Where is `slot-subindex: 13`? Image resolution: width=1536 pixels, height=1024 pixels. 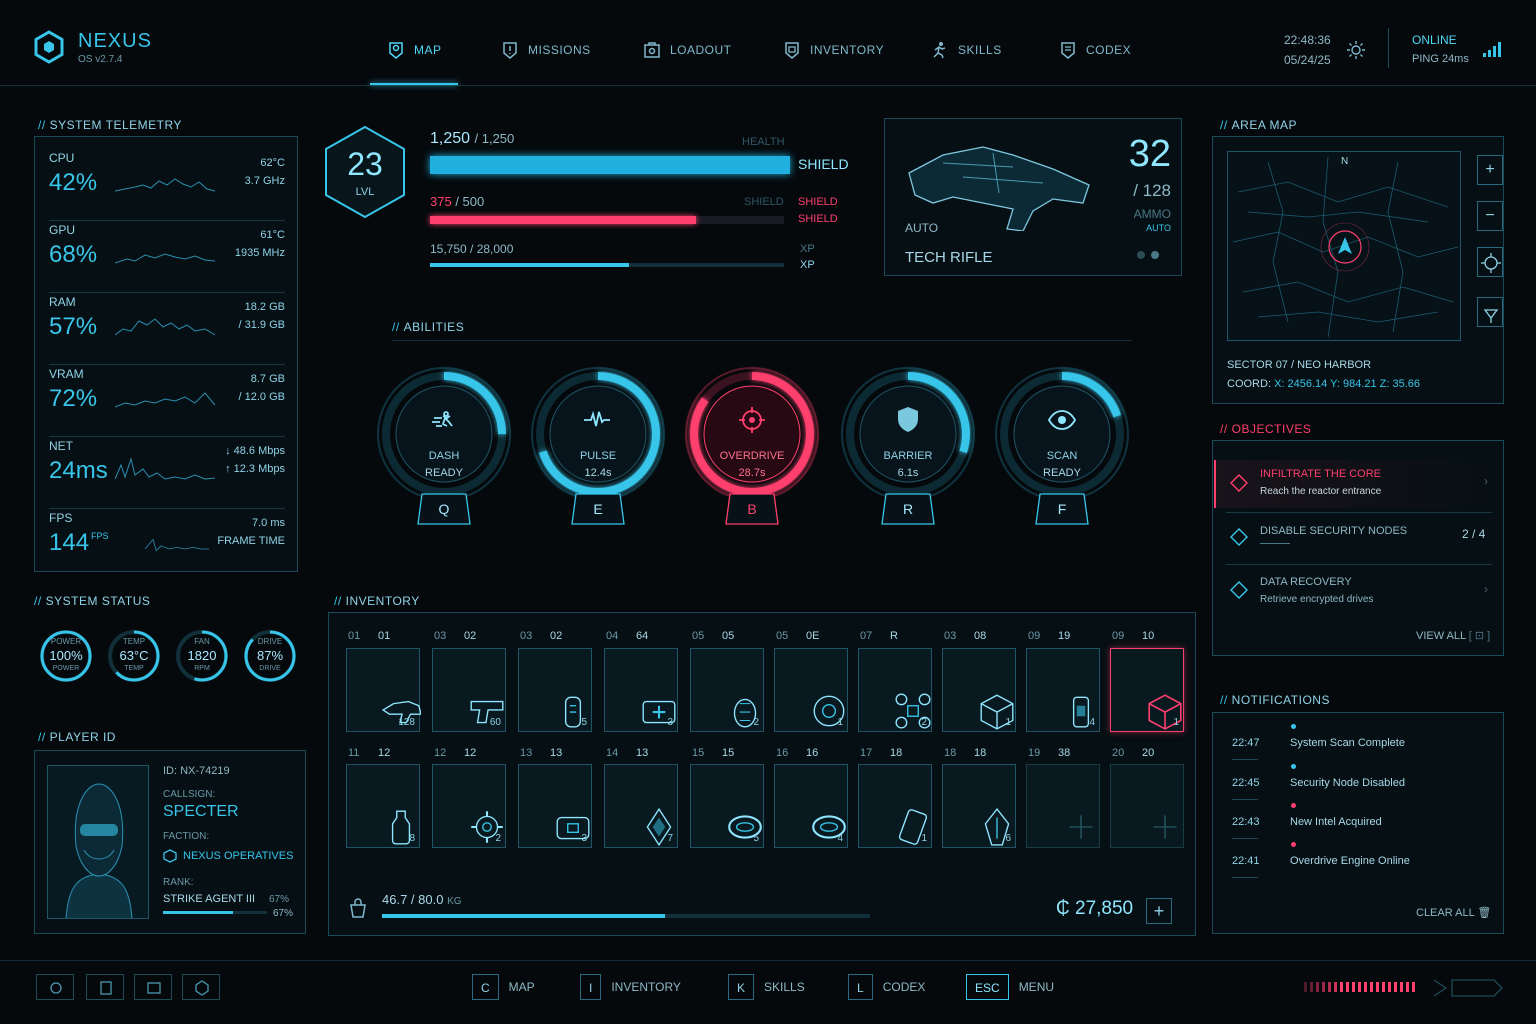
slot-subindex: 13 is located at coordinates (642, 753).